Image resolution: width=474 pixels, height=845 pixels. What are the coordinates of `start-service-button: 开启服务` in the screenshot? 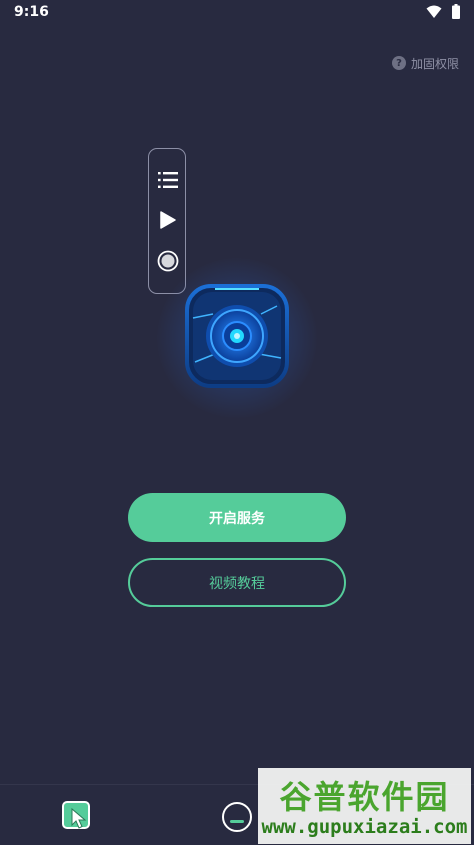 It's located at (237, 517).